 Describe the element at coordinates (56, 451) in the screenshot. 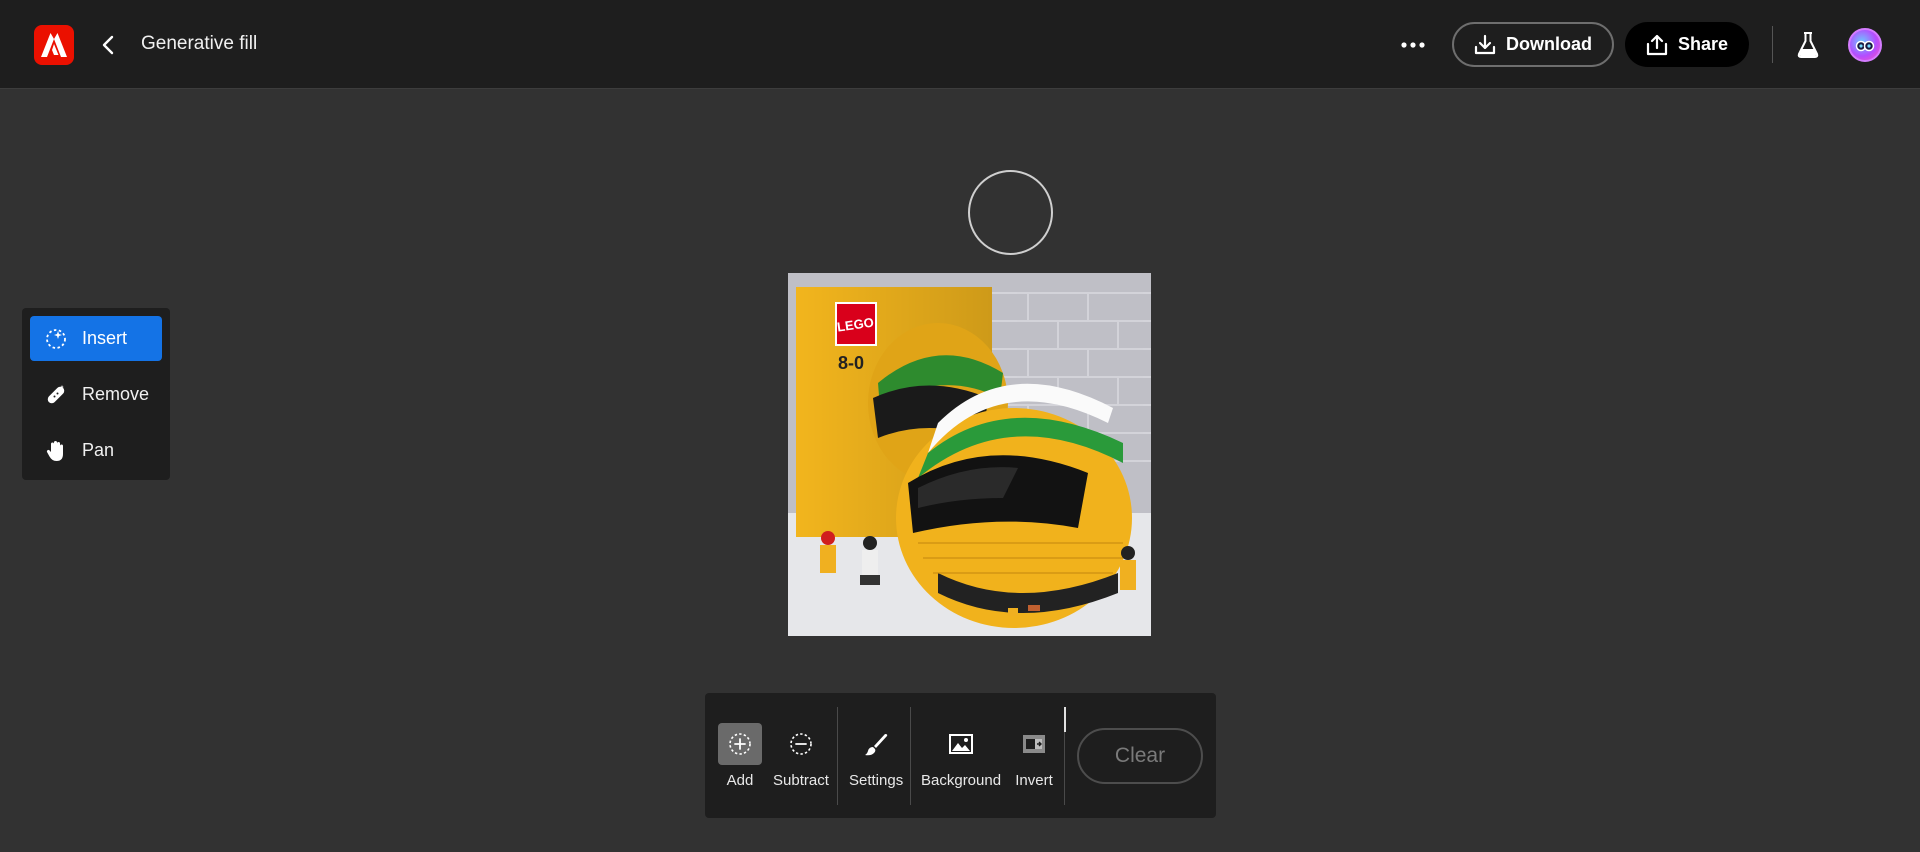

I see `hand-icon` at that location.